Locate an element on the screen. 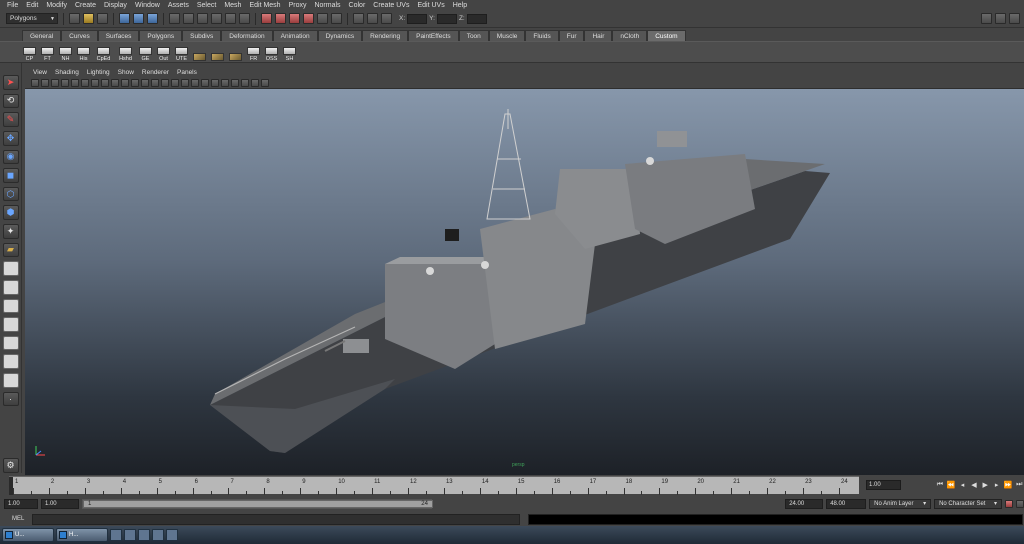  menu-window: Window is located at coordinates (147, 5).